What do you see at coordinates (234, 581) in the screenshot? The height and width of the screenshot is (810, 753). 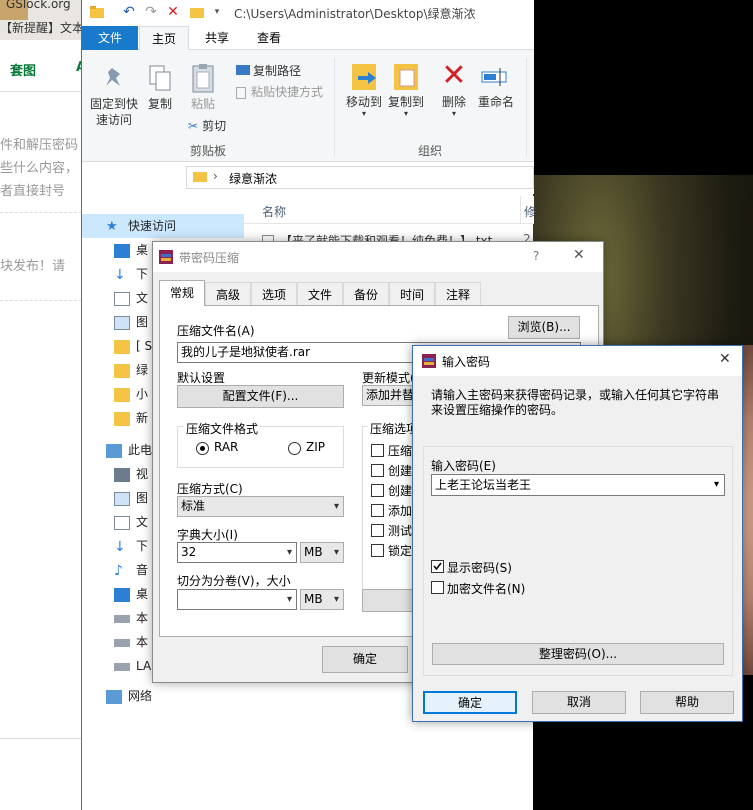 I see `split-label: 切分为分卷(V)，大小` at bounding box center [234, 581].